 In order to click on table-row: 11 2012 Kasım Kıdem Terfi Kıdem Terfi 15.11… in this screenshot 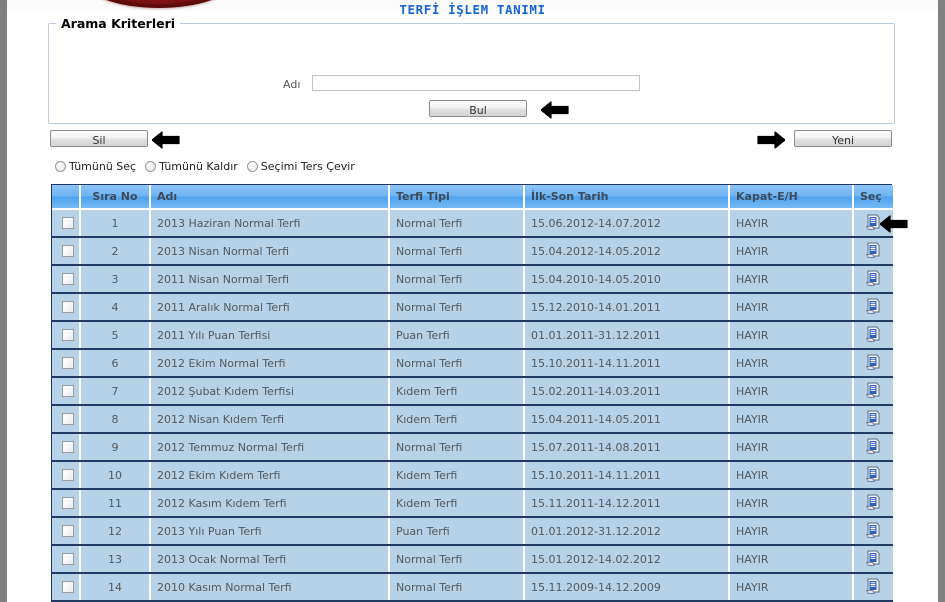, I will do `click(472, 503)`.